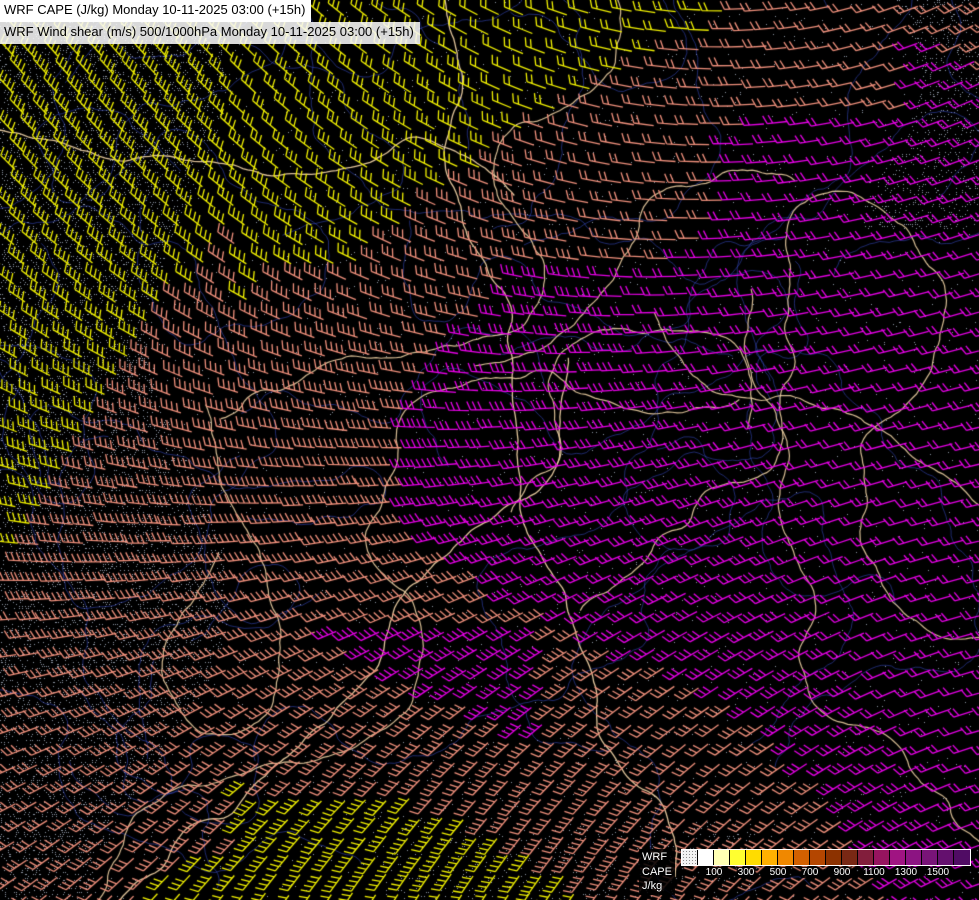 This screenshot has height=900, width=979. I want to click on legend-tick: 500, so click(778, 873).